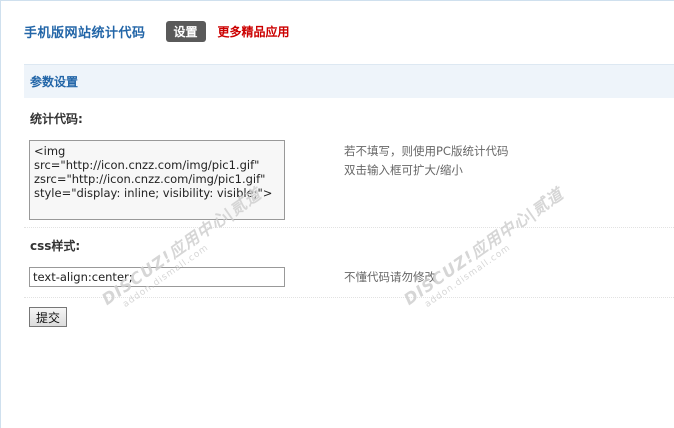 This screenshot has width=674, height=428. I want to click on app-title: 手机版网站统计代码, so click(85, 33).